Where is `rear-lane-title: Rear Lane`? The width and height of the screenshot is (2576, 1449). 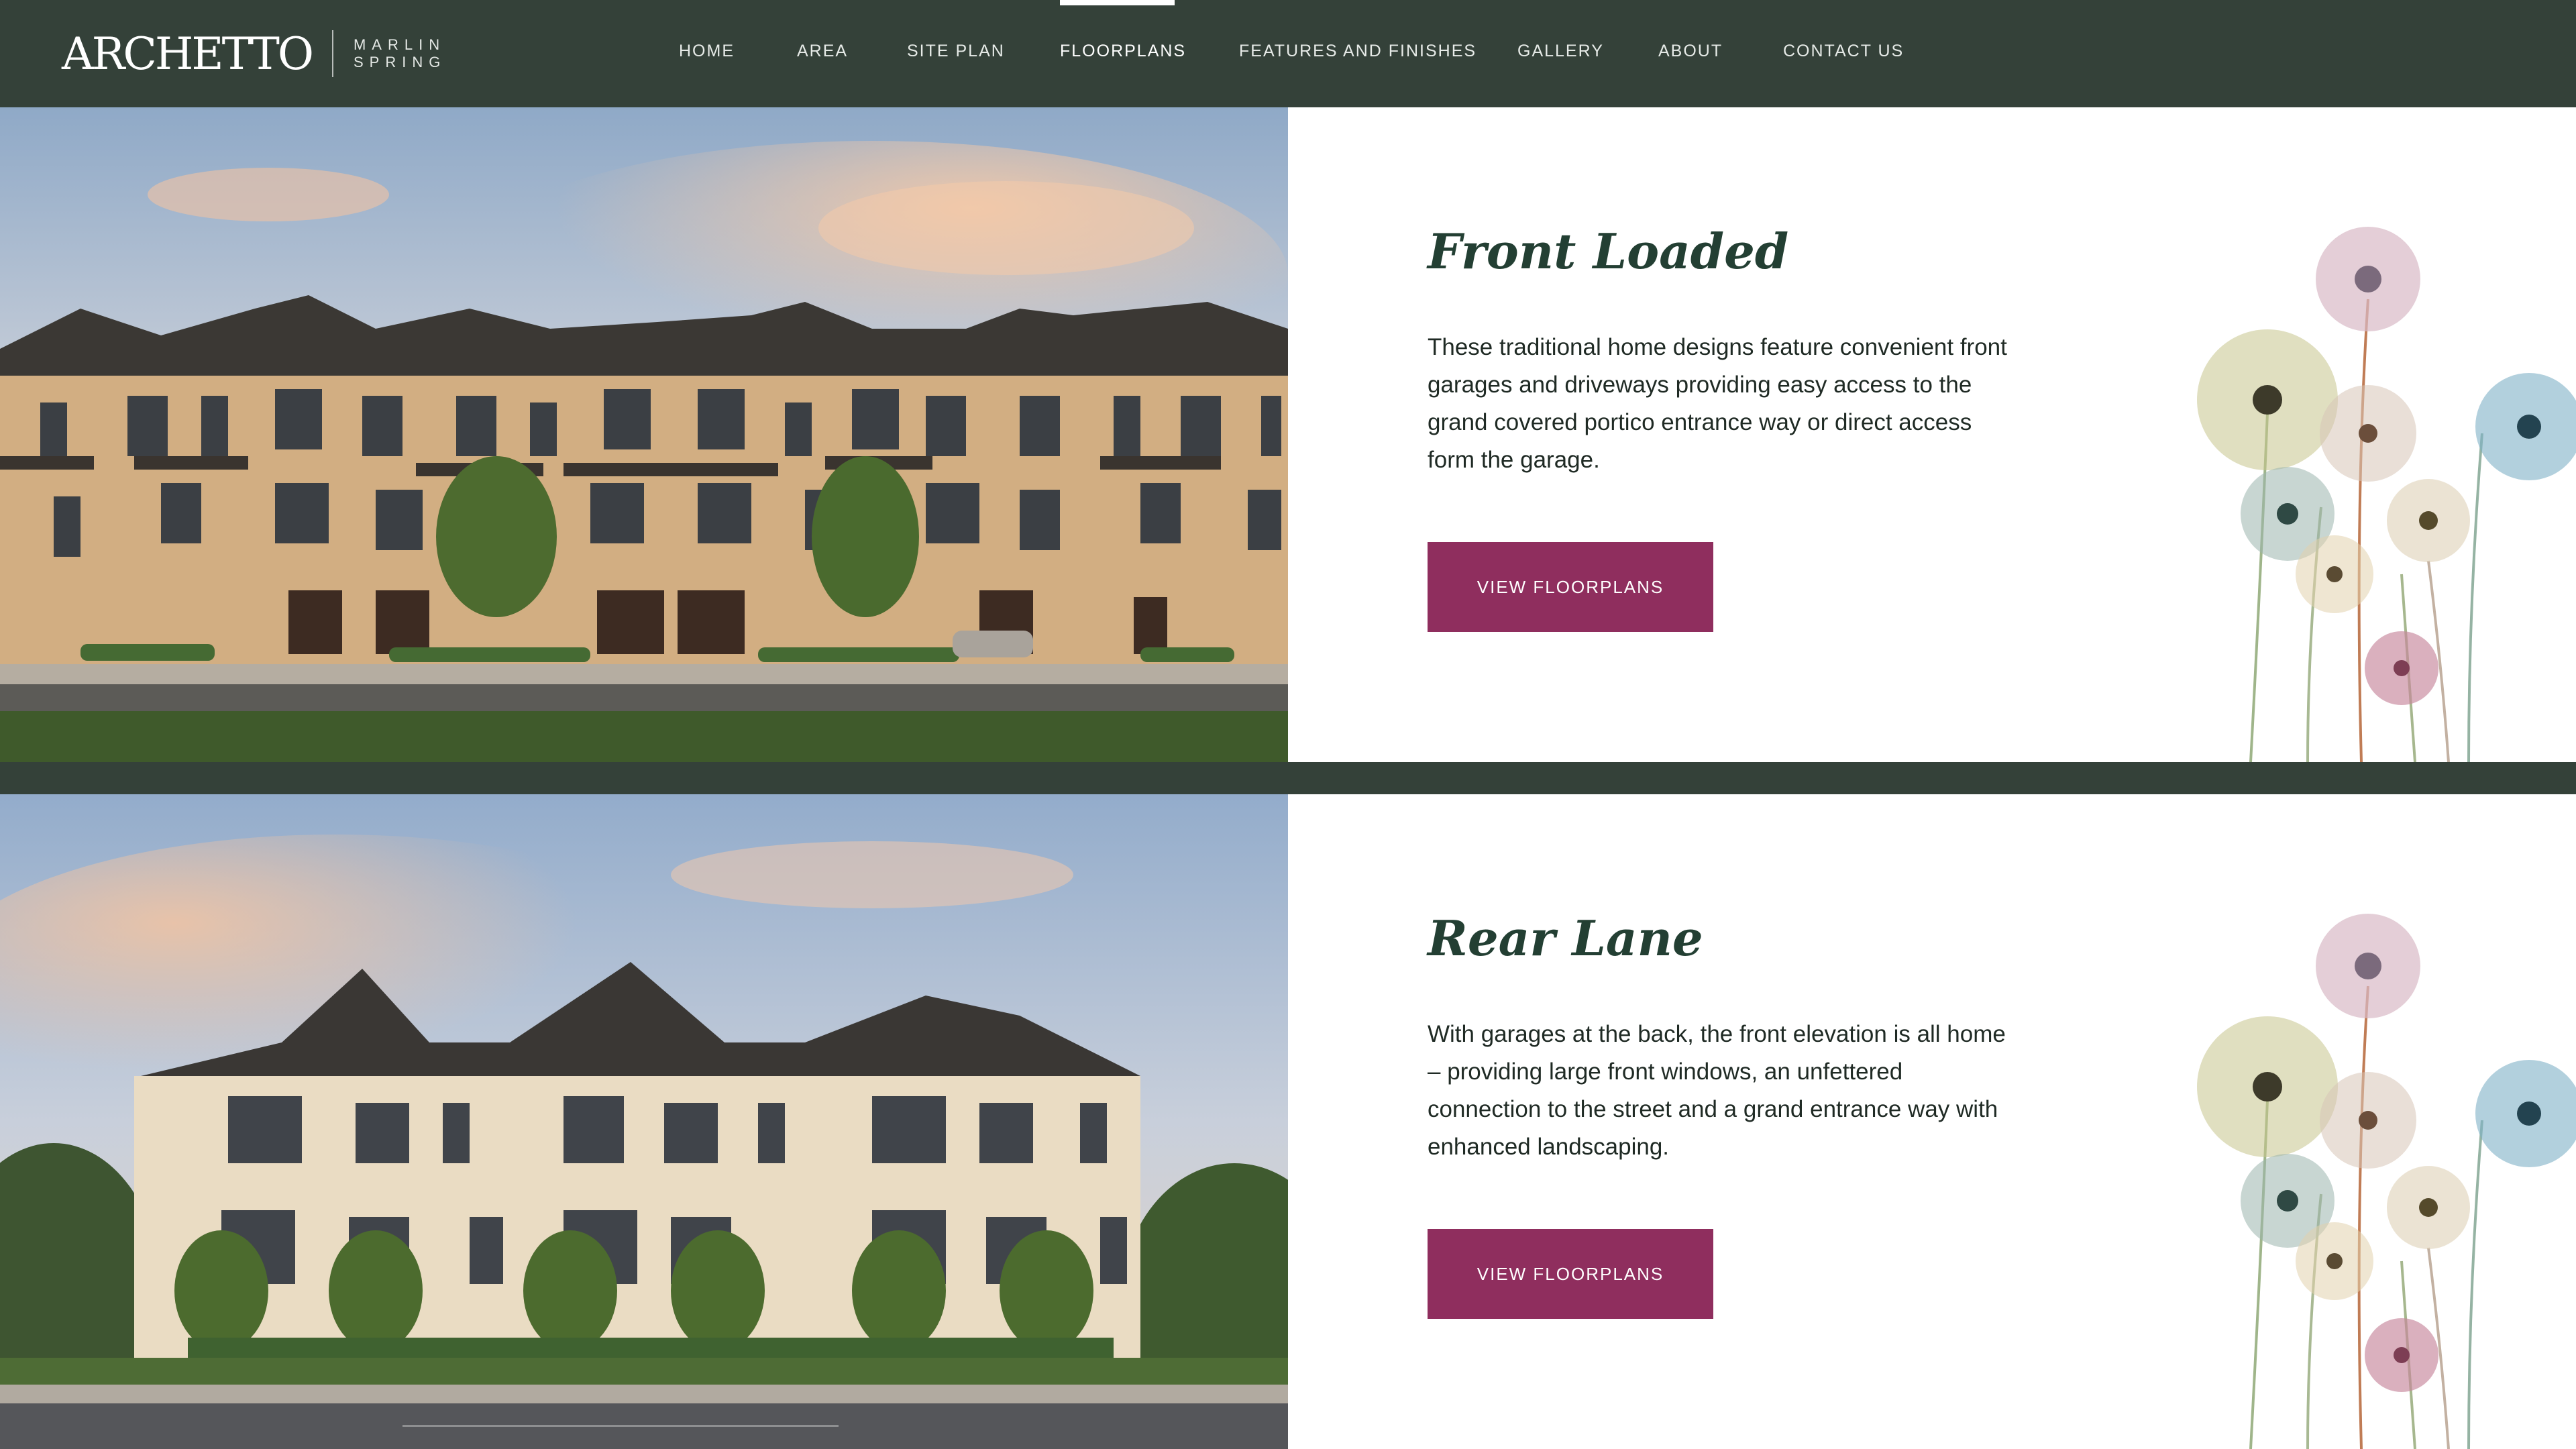 rear-lane-title: Rear Lane is located at coordinates (1565, 938).